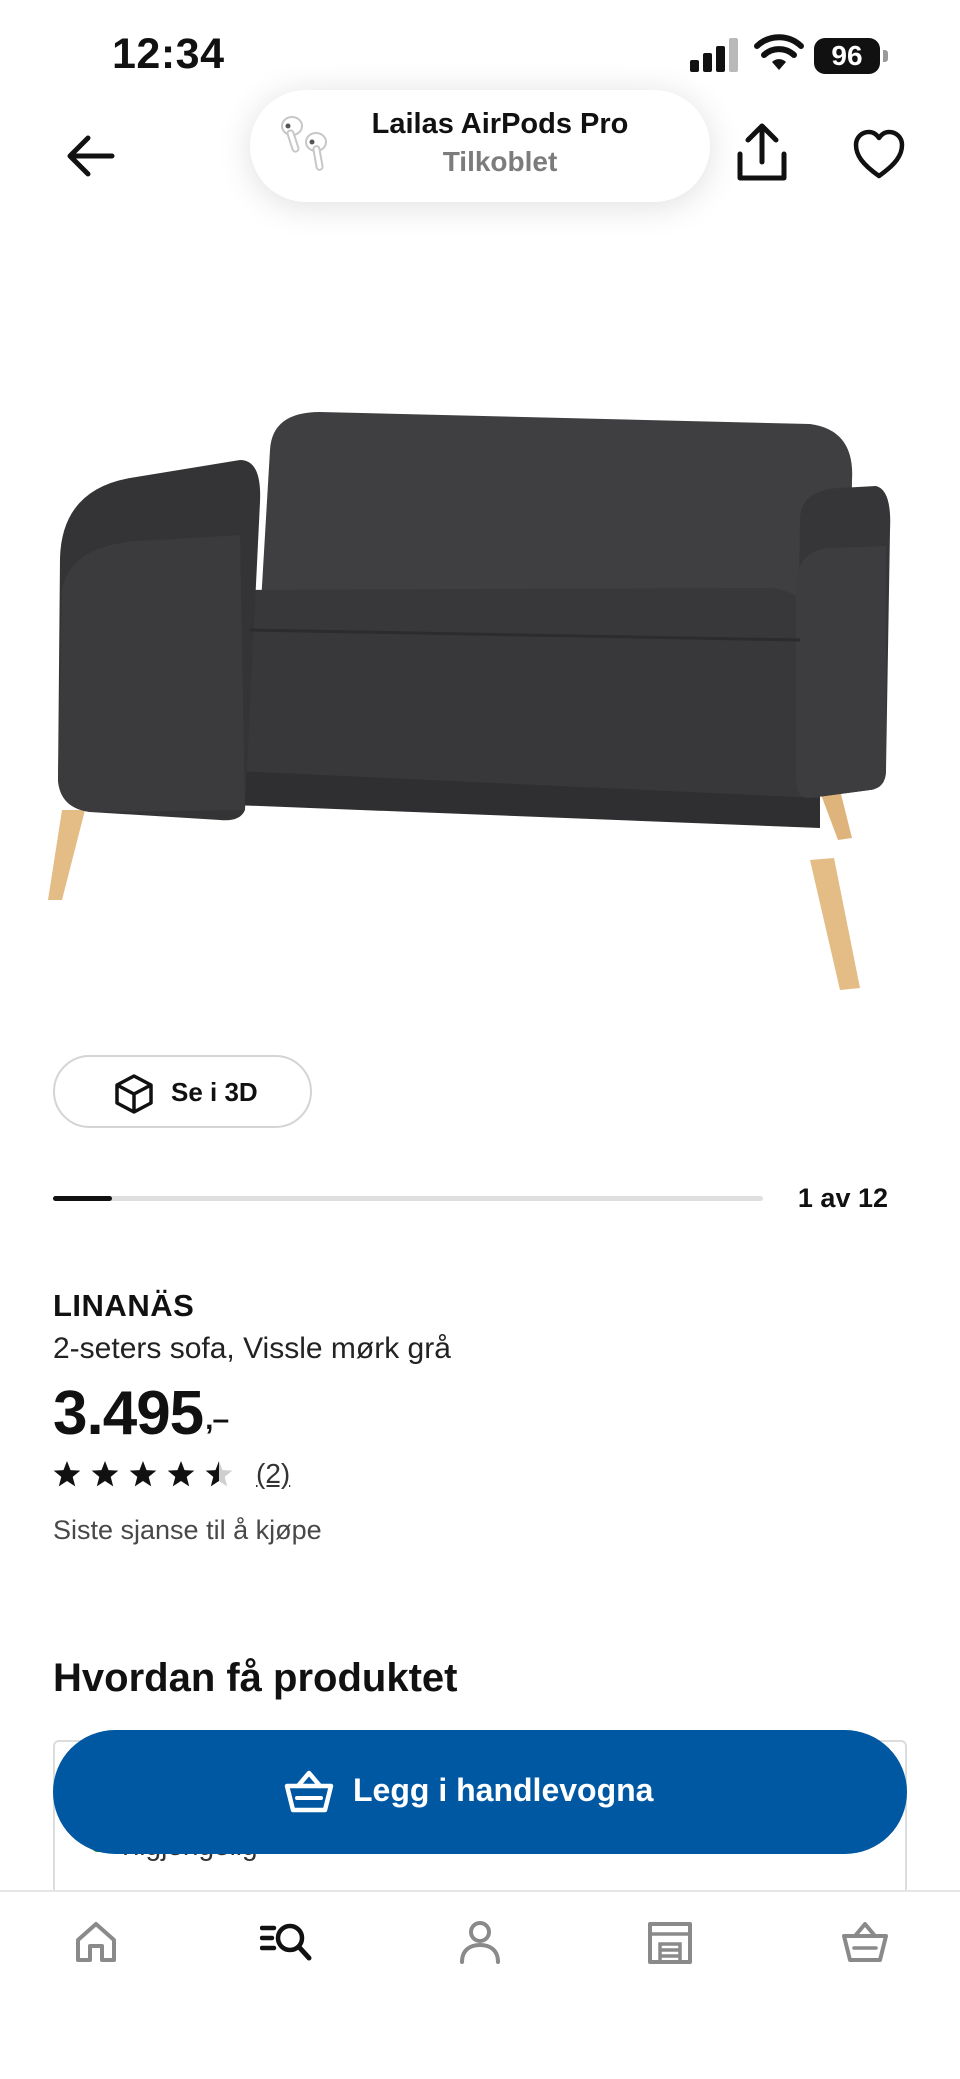 The height and width of the screenshot is (2079, 960). I want to click on airpods-icon, so click(304, 143).